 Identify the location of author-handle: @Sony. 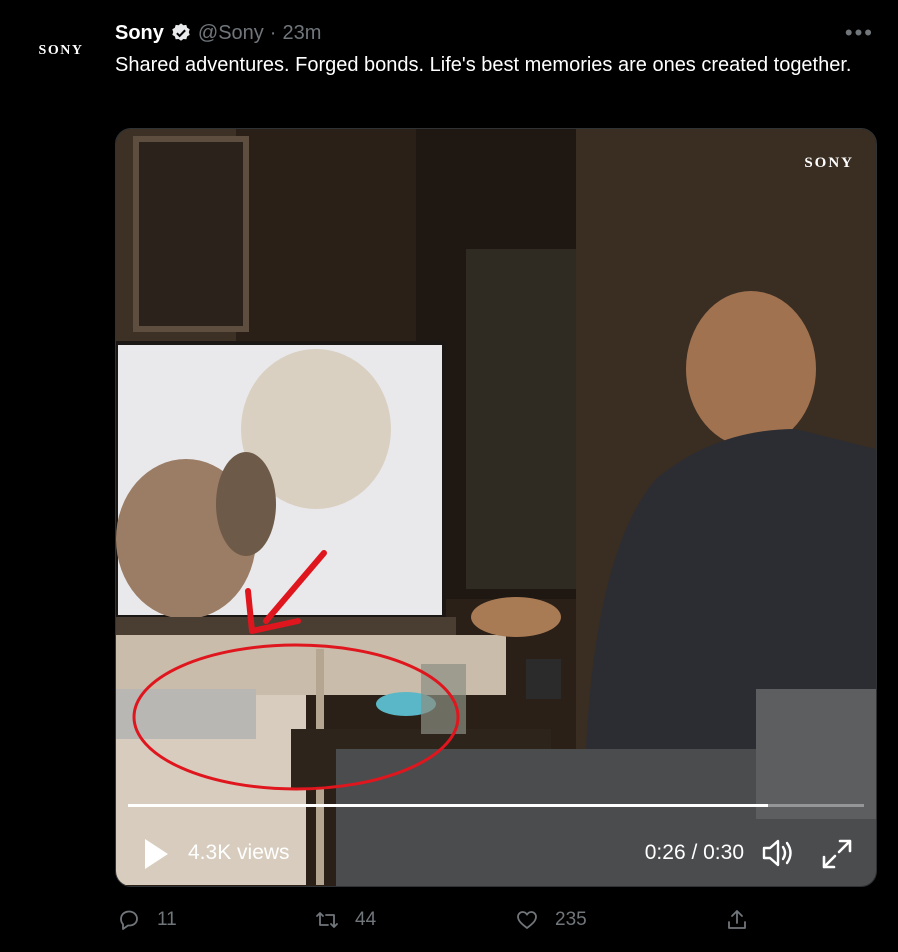
(231, 33).